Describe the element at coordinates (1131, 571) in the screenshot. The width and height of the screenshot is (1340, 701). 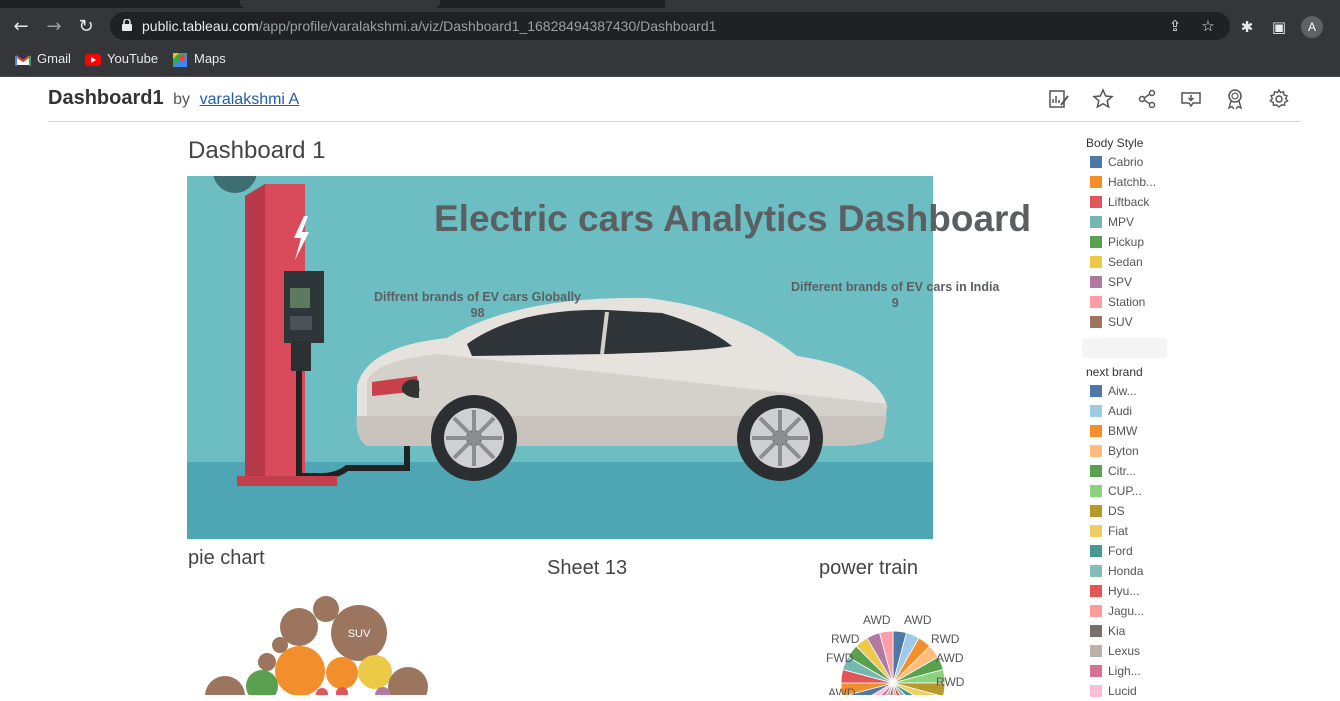
I see `legend-item: Honda` at that location.